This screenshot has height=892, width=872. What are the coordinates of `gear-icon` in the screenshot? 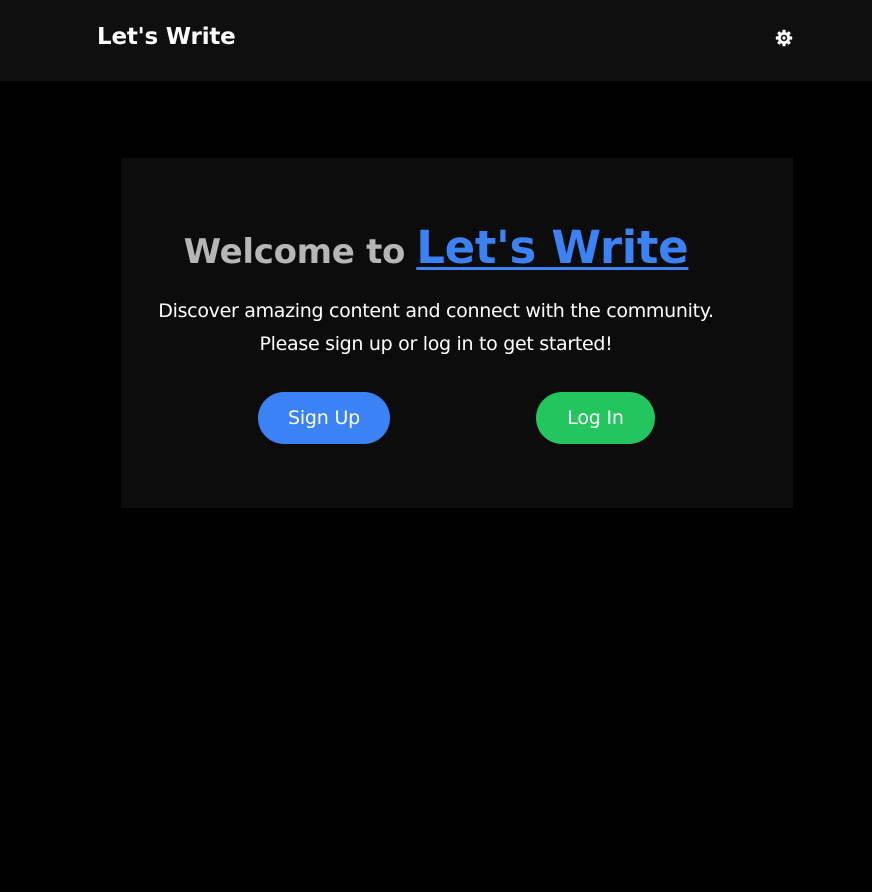 It's located at (784, 38).